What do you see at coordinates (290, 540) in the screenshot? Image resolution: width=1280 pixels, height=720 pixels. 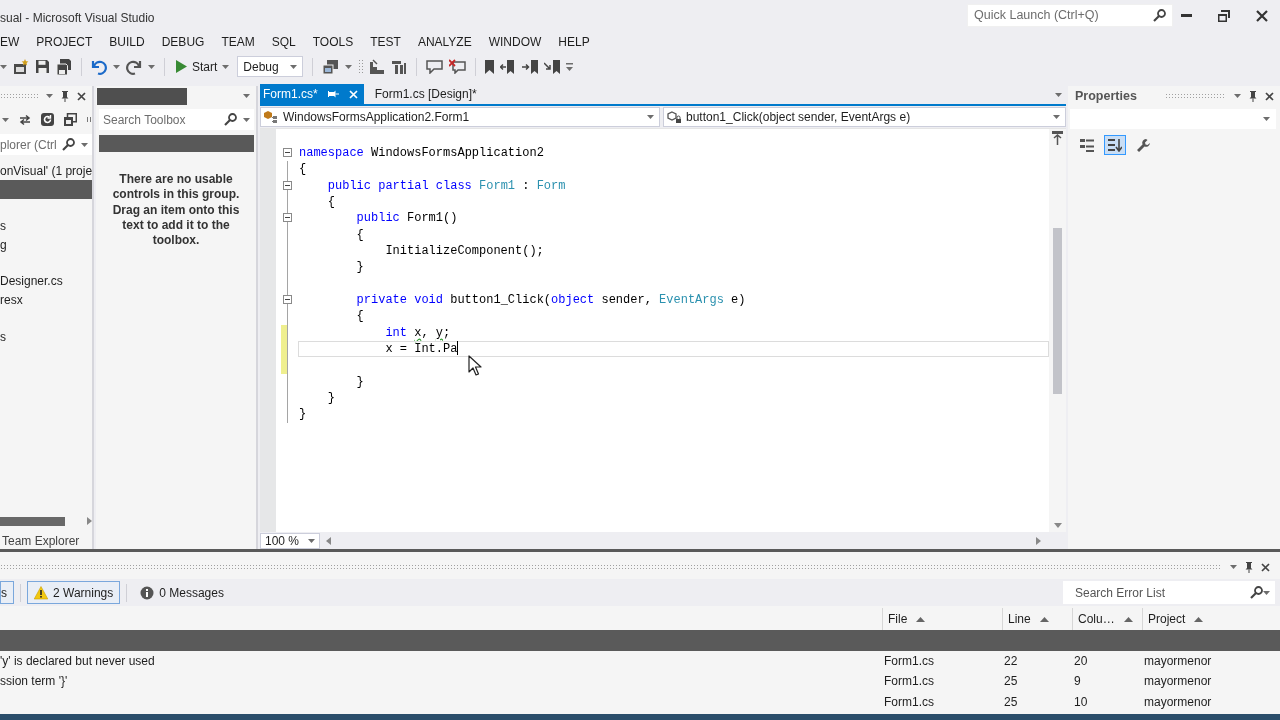 I see `zoom-dropdown: 100 %` at bounding box center [290, 540].